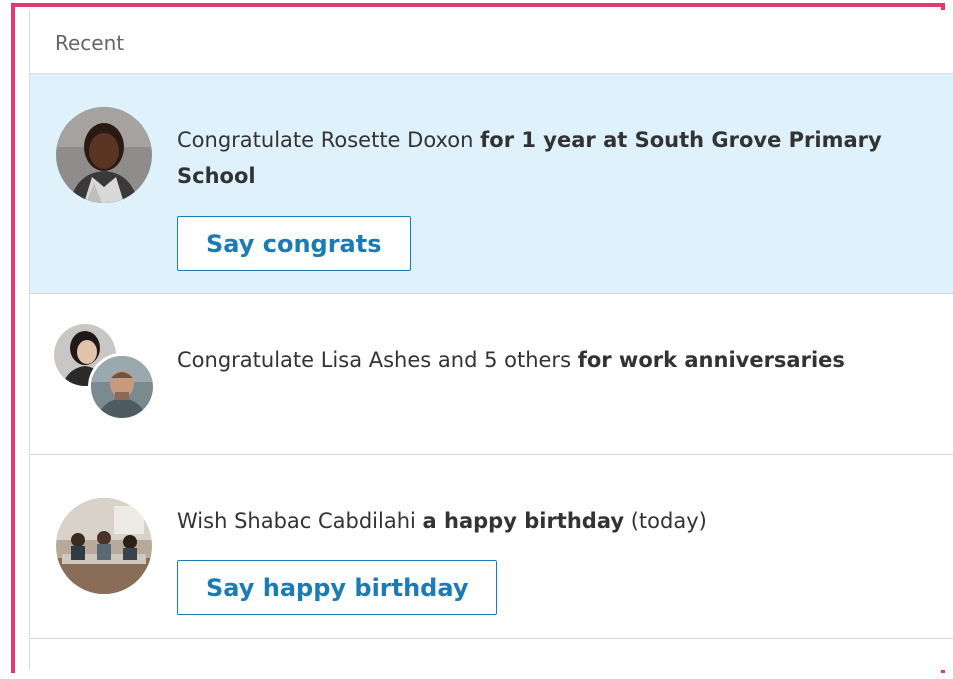 This screenshot has height=679, width=953. I want to click on profile-photo-group, so click(104, 546).